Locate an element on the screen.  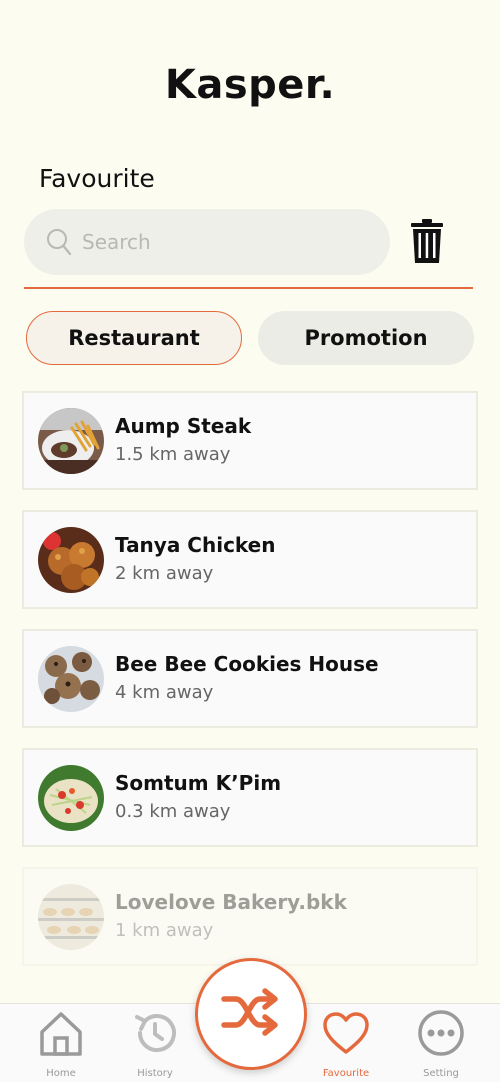
tab-restaurant: Restaurant is located at coordinates (134, 338).